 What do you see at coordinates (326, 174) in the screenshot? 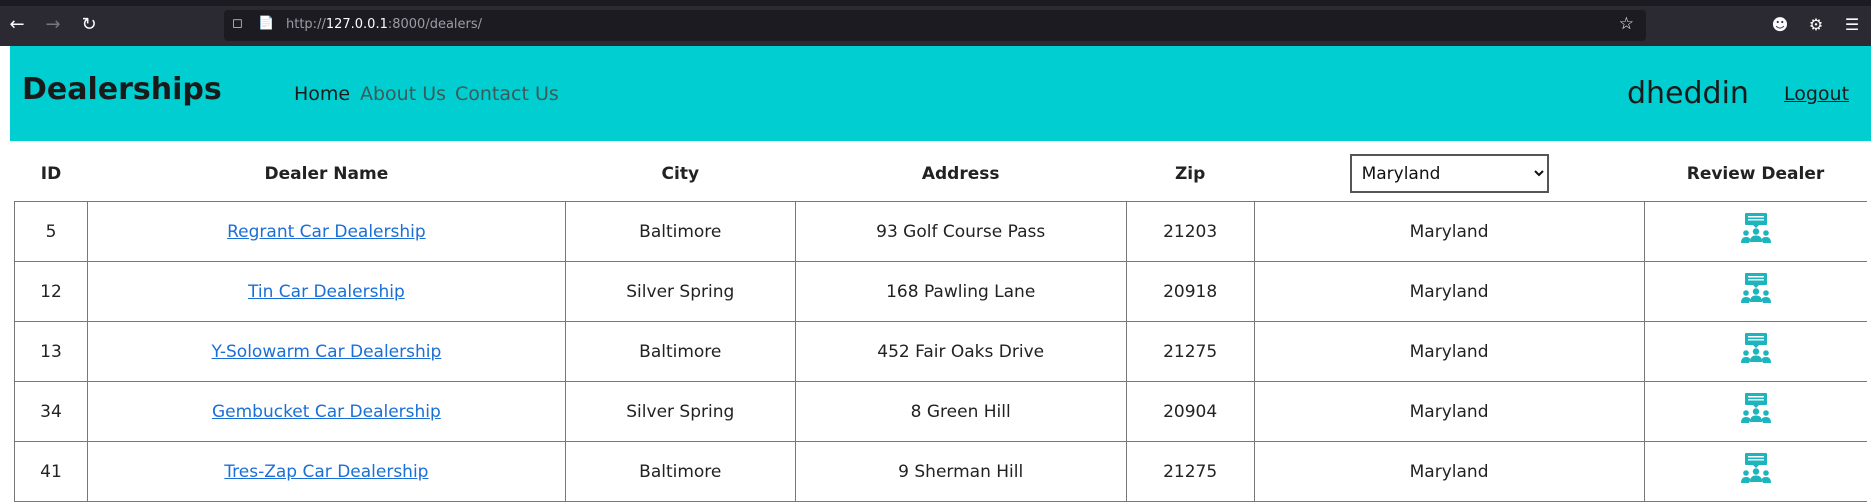
I see `header-dealer-name: Dealer Name` at bounding box center [326, 174].